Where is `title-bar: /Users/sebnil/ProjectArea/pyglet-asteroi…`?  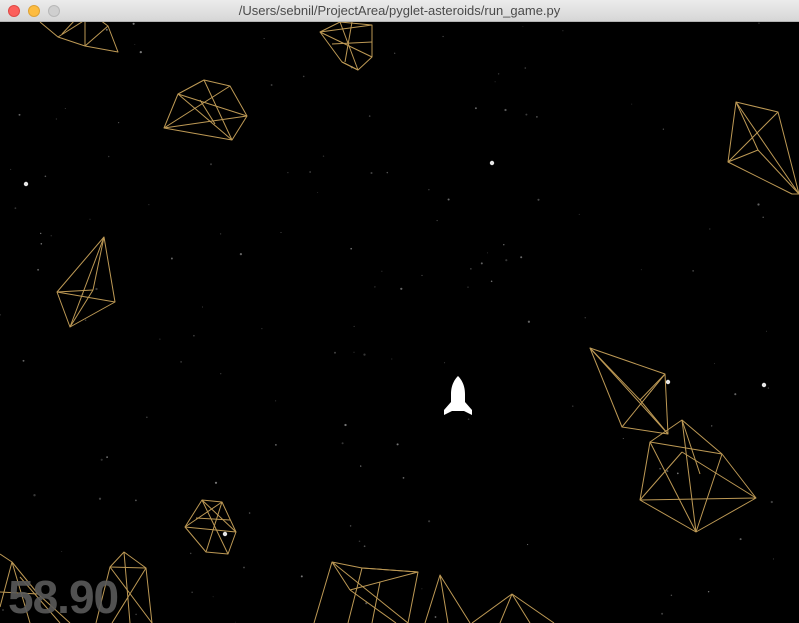
title-bar: /Users/sebnil/ProjectArea/pyglet-asteroi… is located at coordinates (399, 11).